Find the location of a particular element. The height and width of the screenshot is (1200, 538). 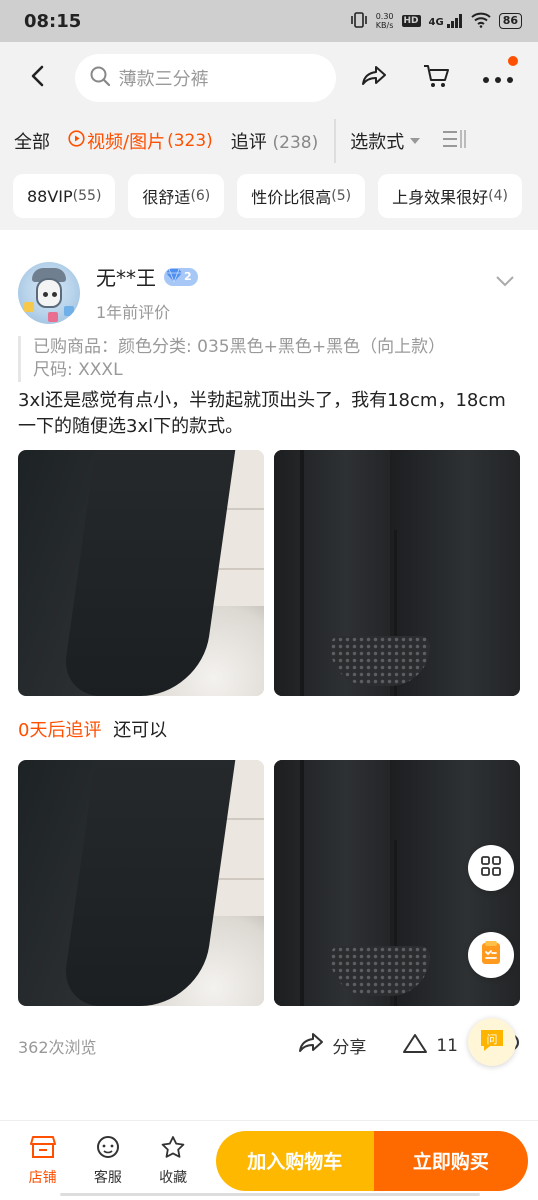

shop-button: 店铺 is located at coordinates (42, 1161).